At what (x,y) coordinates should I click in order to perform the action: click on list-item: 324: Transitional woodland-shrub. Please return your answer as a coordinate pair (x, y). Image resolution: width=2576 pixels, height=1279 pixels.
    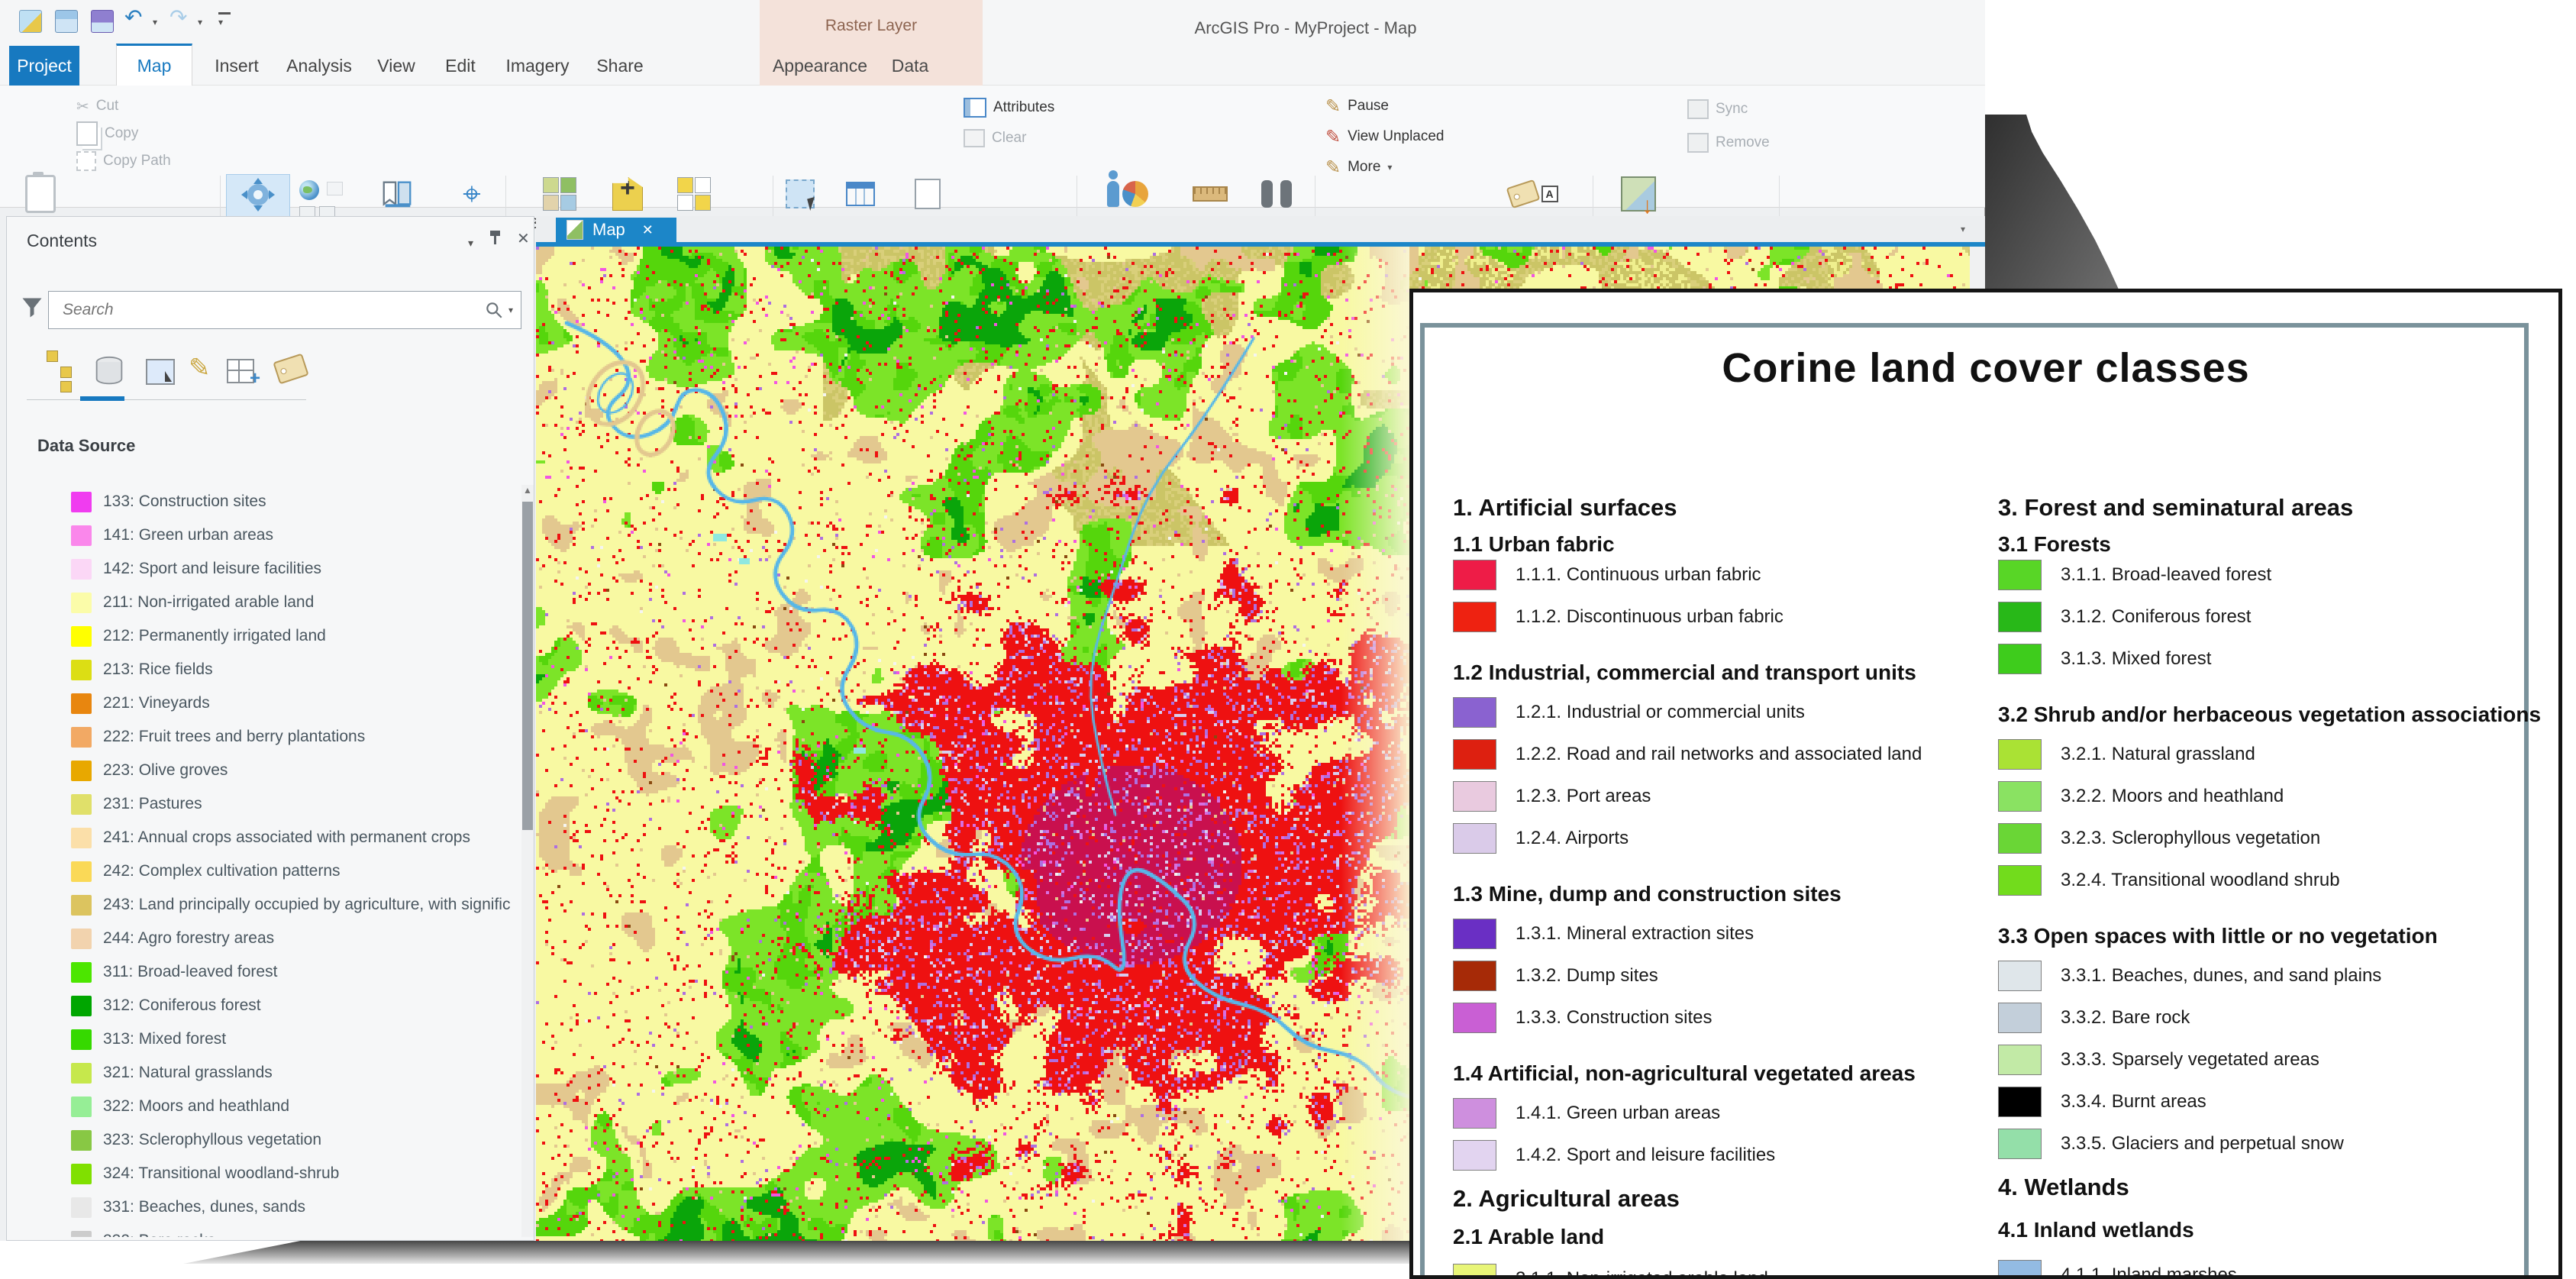
    Looking at the image, I should click on (259, 1173).